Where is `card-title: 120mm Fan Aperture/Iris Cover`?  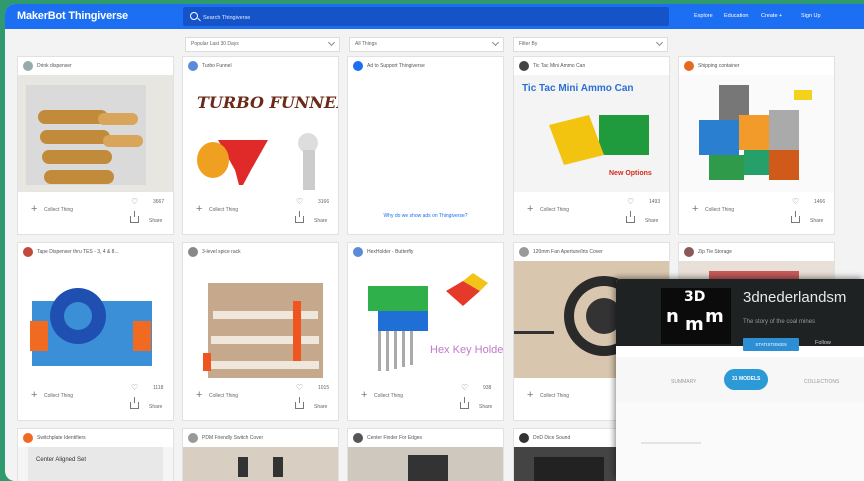 card-title: 120mm Fan Aperture/Iris Cover is located at coordinates (568, 252).